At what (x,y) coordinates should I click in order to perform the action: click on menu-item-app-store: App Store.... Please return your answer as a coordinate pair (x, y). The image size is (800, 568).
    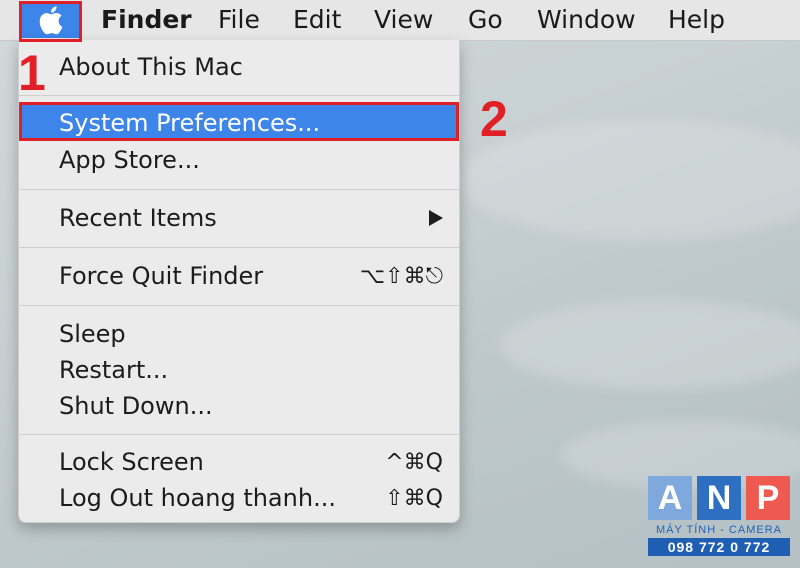
    Looking at the image, I should click on (239, 160).